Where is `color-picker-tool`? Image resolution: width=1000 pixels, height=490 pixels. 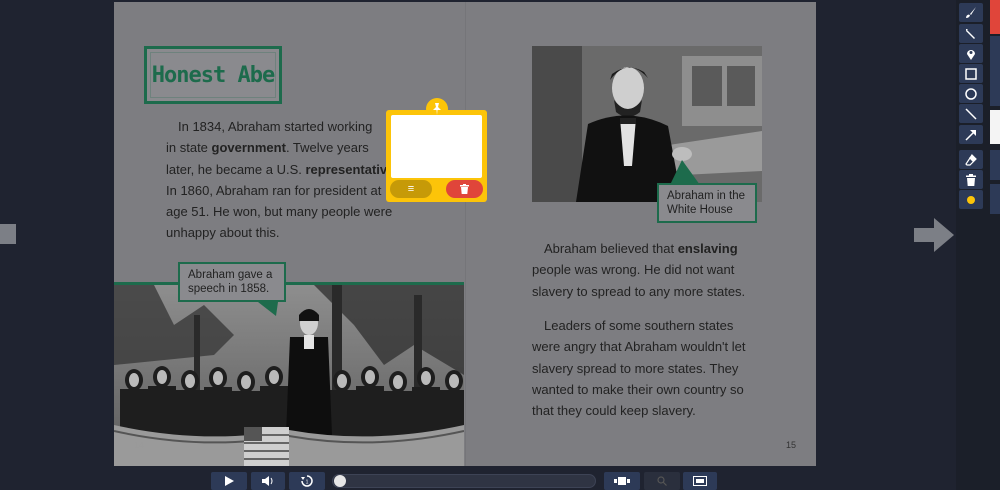 color-picker-tool is located at coordinates (971, 199).